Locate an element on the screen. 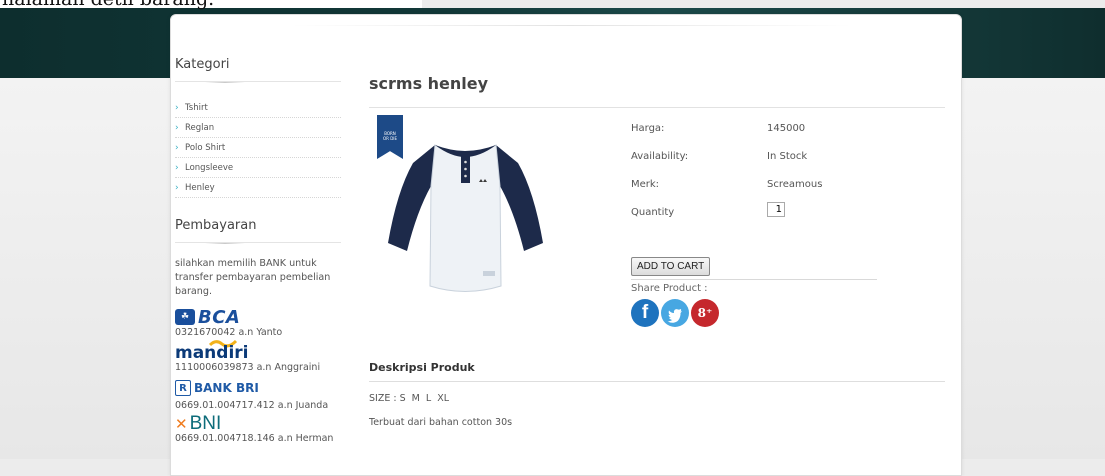  category-label: Henley is located at coordinates (200, 188).